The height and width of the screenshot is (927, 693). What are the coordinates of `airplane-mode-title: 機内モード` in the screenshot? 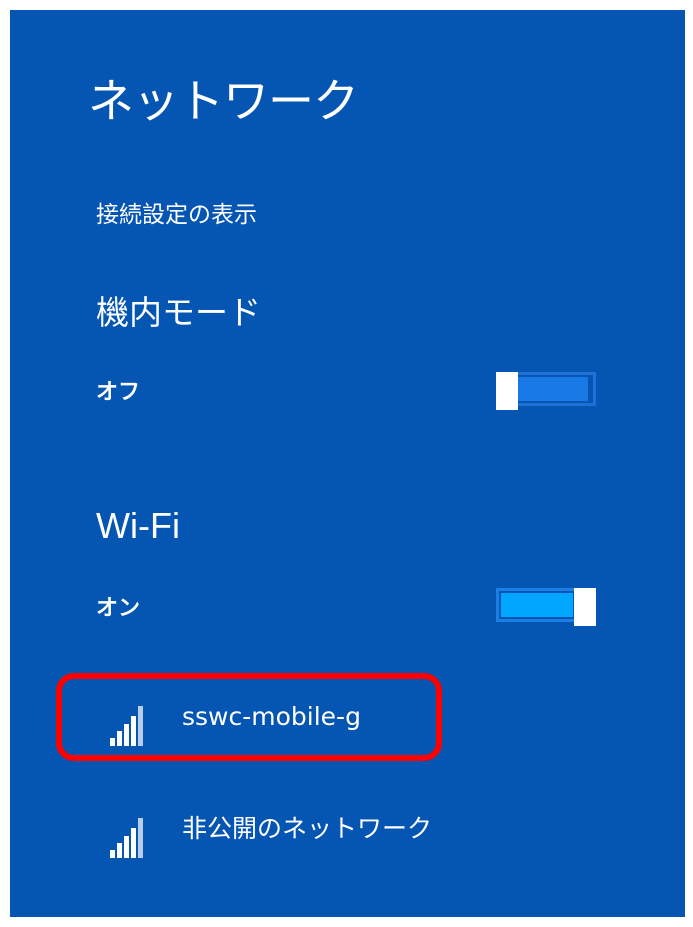 It's located at (178, 312).